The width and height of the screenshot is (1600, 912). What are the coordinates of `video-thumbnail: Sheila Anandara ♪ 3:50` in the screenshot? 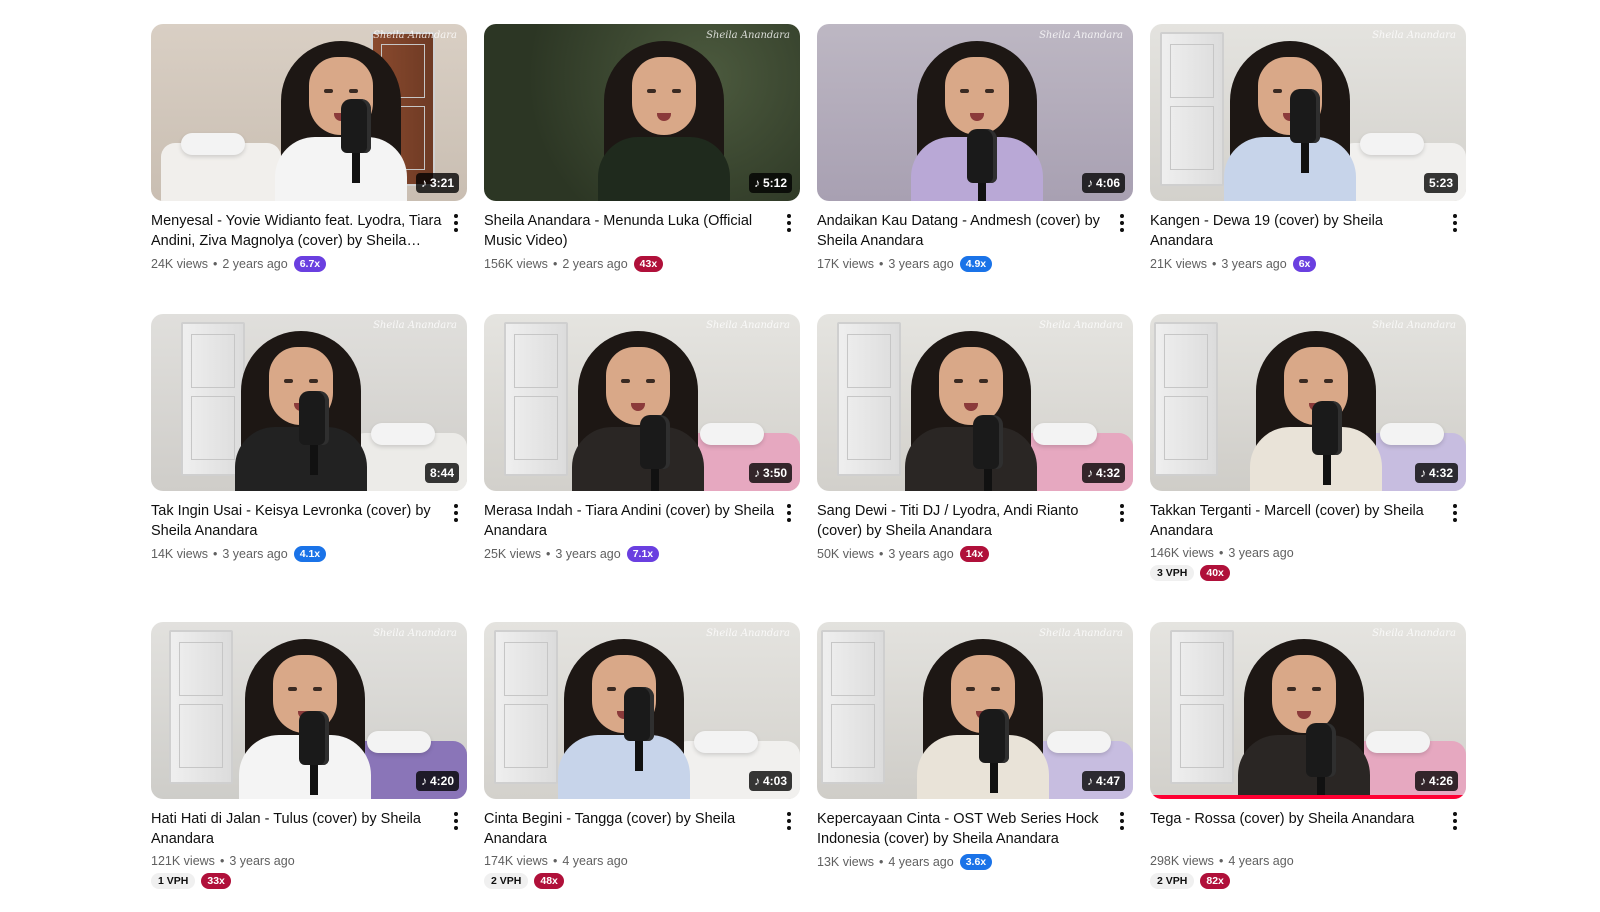 It's located at (642, 402).